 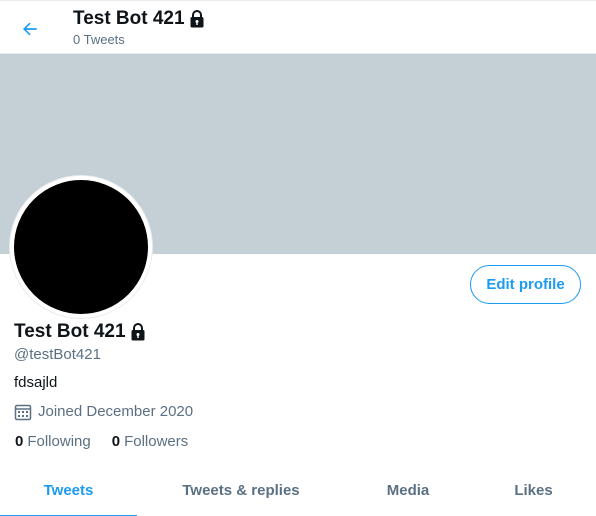 I want to click on display-name: Test Bot 421, so click(x=80, y=332).